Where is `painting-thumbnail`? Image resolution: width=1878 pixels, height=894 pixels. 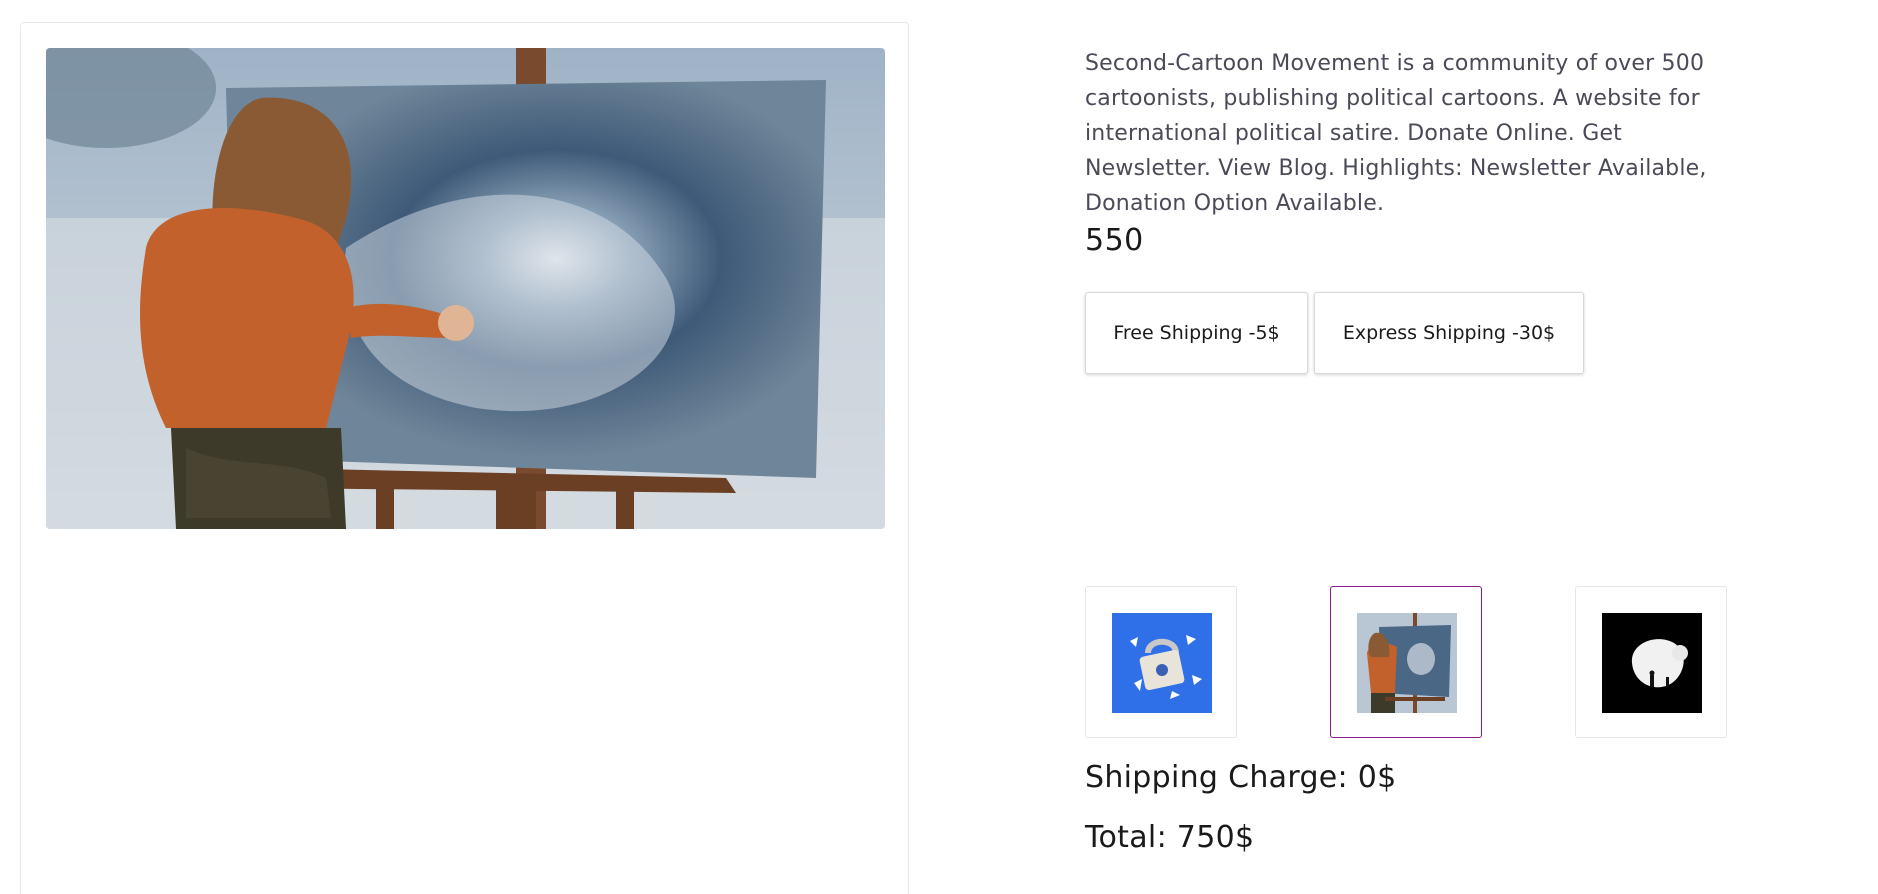 painting-thumbnail is located at coordinates (1407, 663).